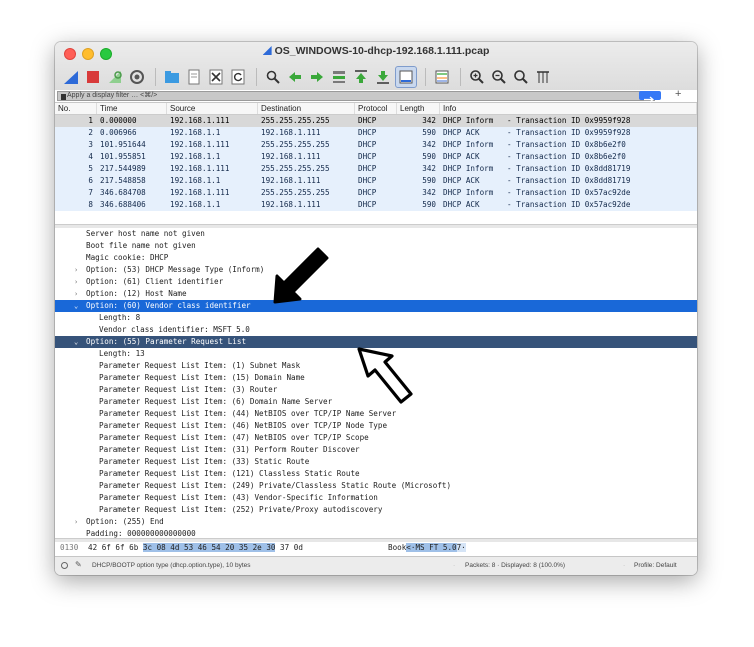  I want to click on annotation-arrow-up-left, so click(385, 375).